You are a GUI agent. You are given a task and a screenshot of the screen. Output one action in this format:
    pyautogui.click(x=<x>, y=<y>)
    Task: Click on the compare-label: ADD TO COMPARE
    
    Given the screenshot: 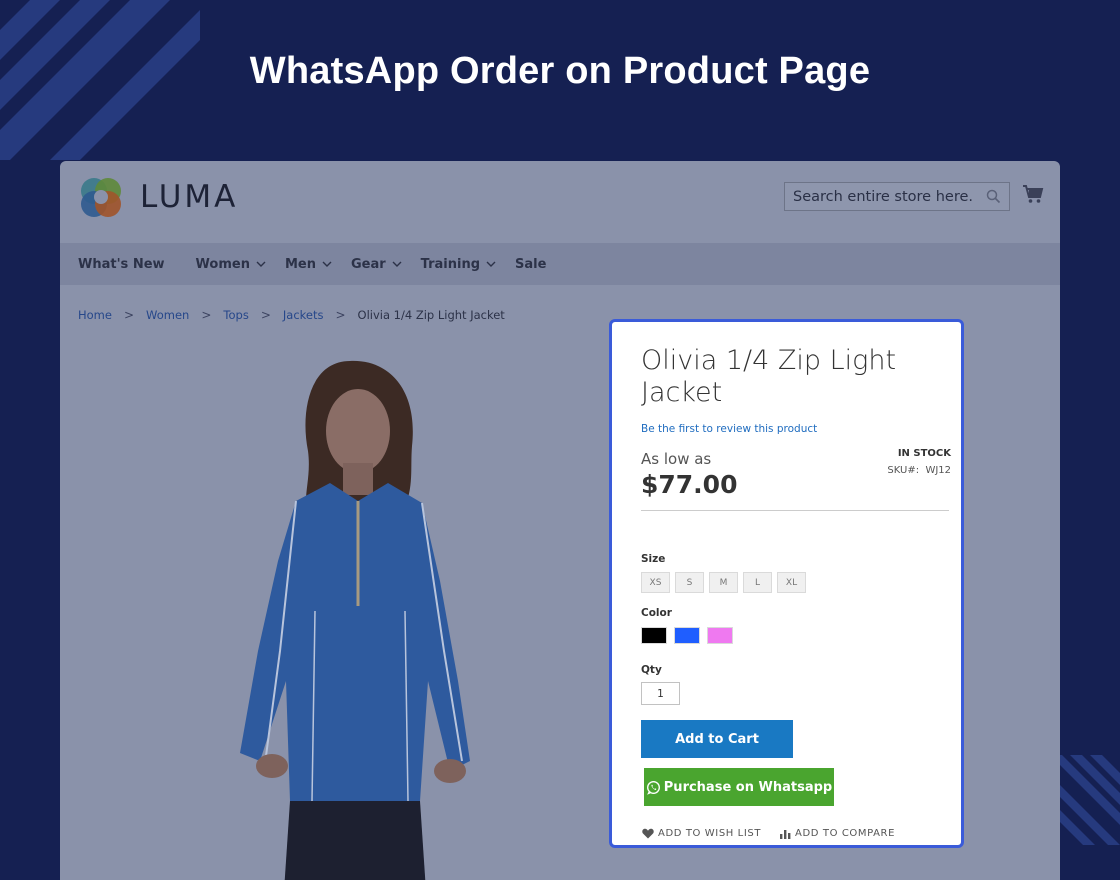 What is the action you would take?
    pyautogui.click(x=845, y=833)
    